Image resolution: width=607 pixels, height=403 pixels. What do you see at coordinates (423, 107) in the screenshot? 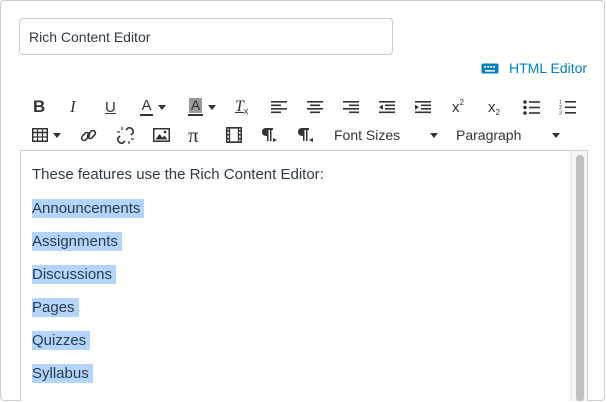
I see `indent-icon` at bounding box center [423, 107].